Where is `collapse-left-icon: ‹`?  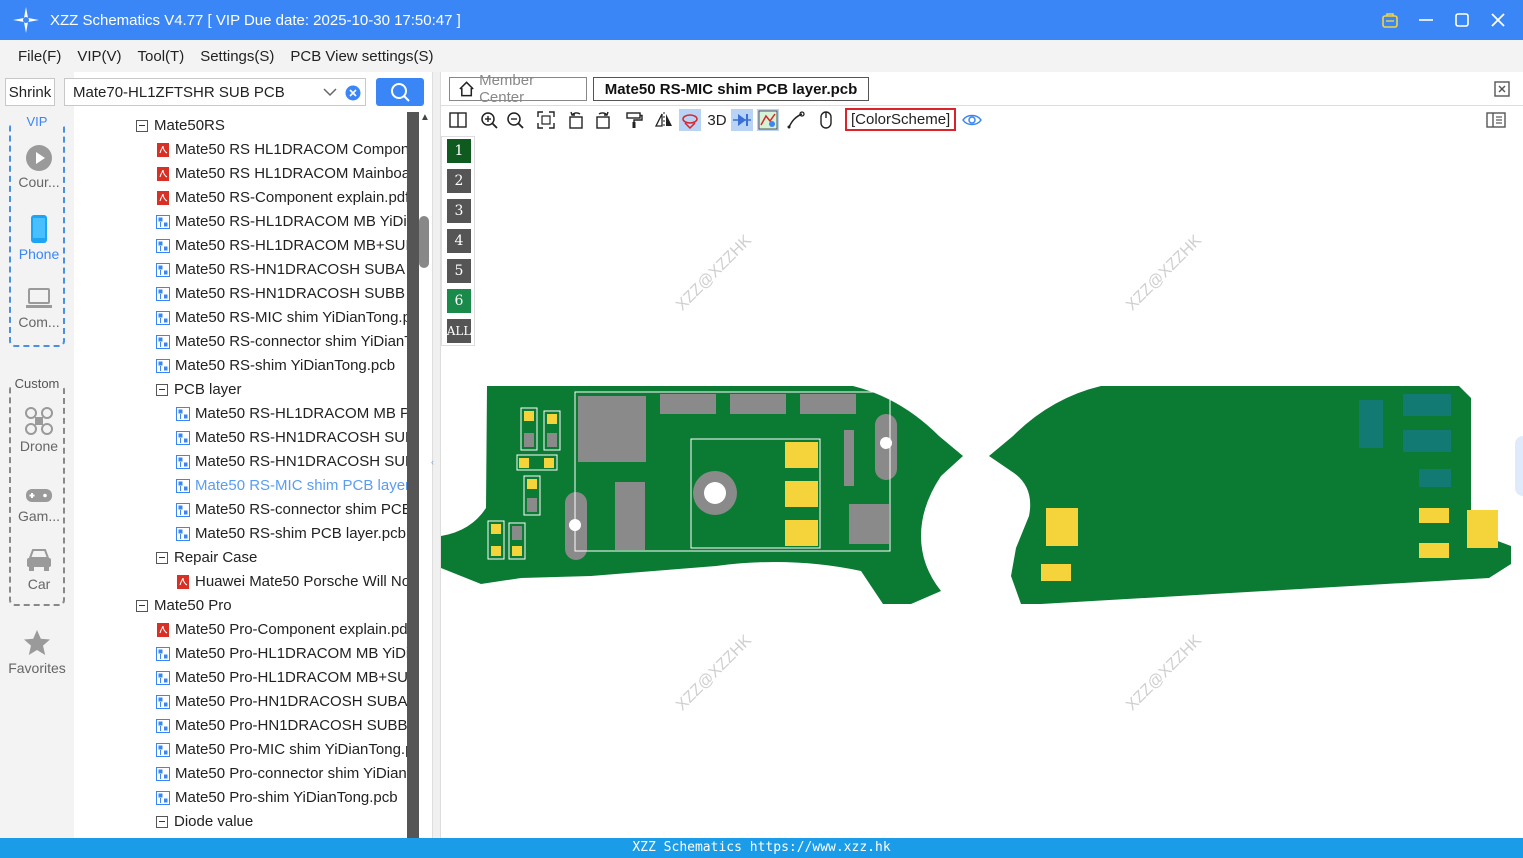
collapse-left-icon: ‹ is located at coordinates (432, 462).